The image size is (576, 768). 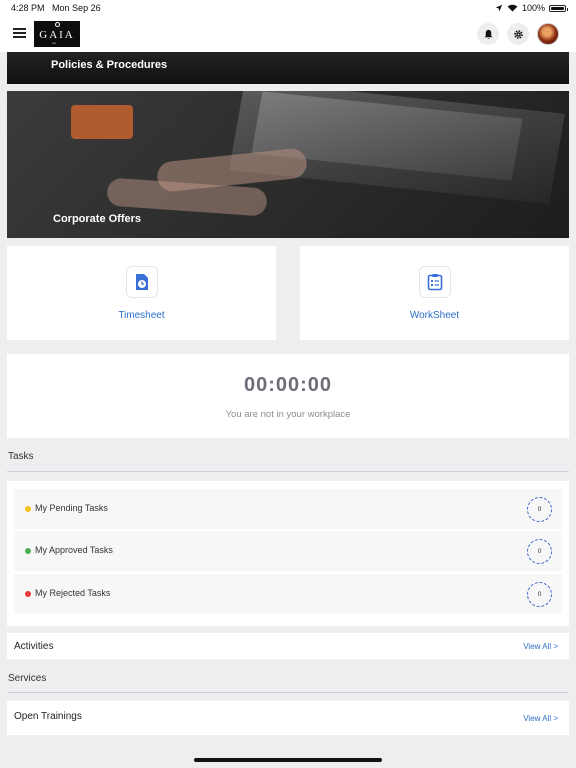 I want to click on bell-icon, so click(x=488, y=34).